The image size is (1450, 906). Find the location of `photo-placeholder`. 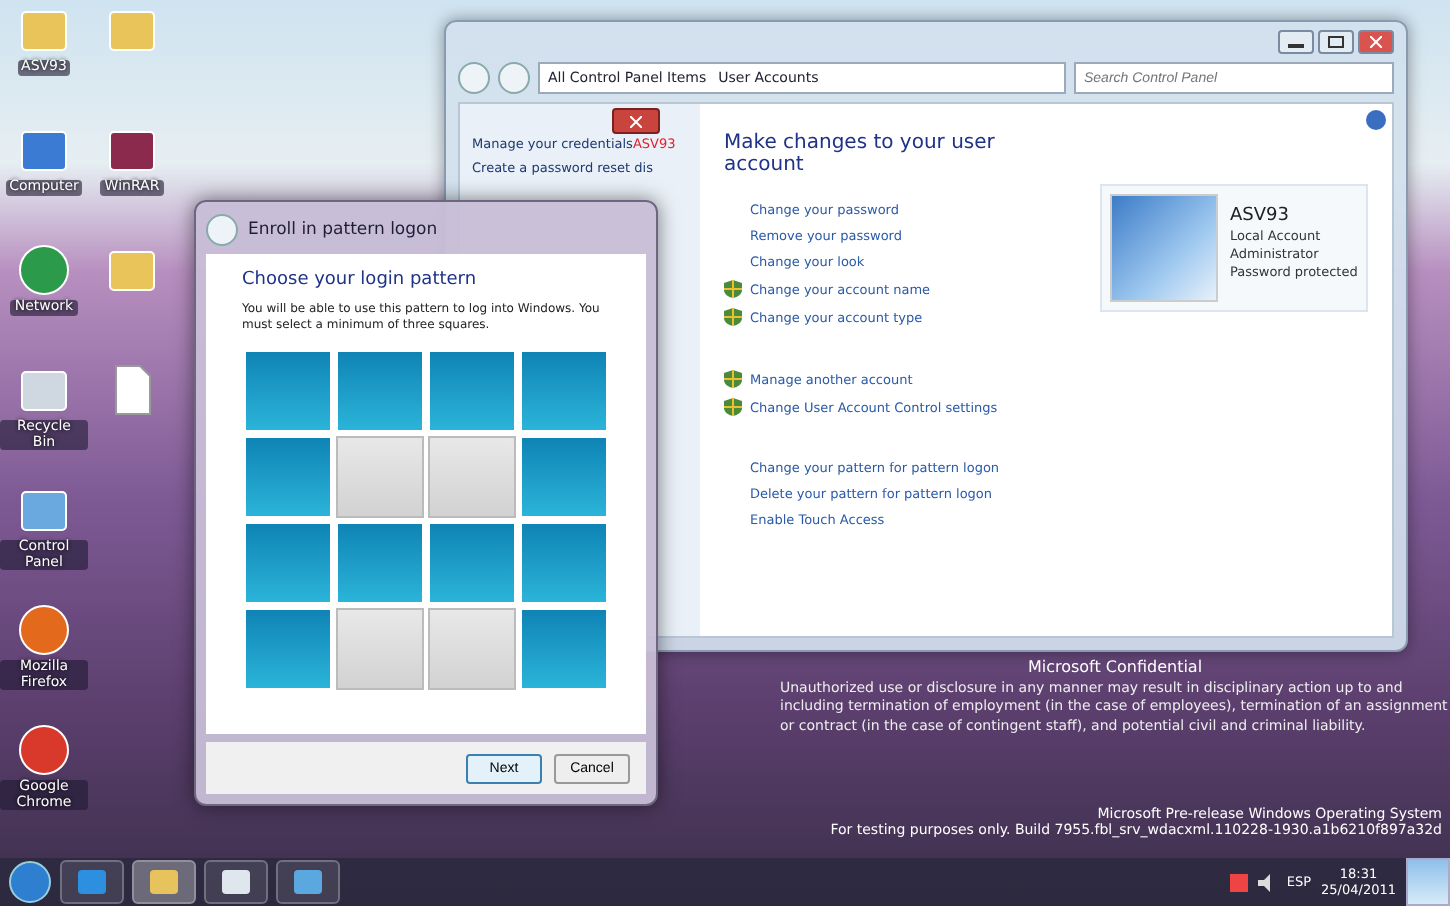

photo-placeholder is located at coordinates (1164, 248).